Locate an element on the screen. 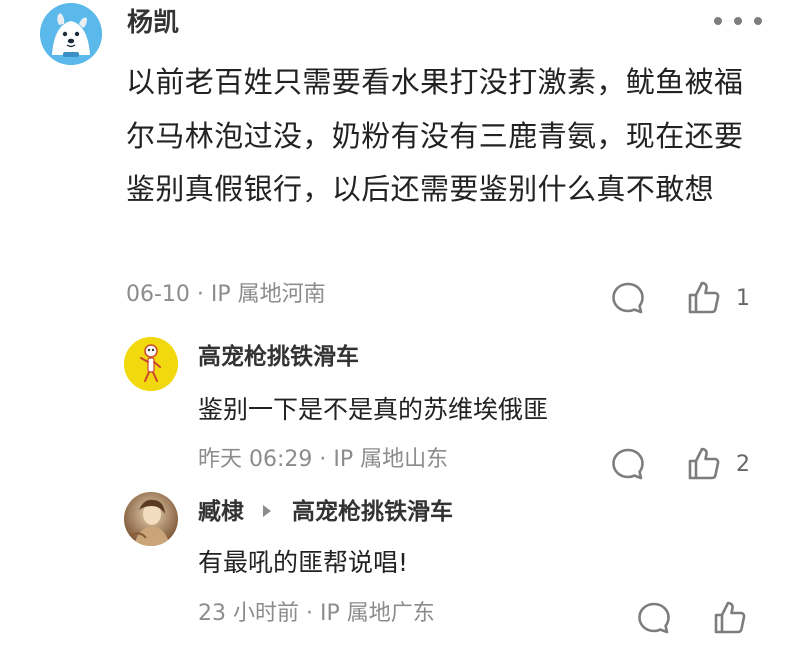  reply-arrow-icon is located at coordinates (267, 511).